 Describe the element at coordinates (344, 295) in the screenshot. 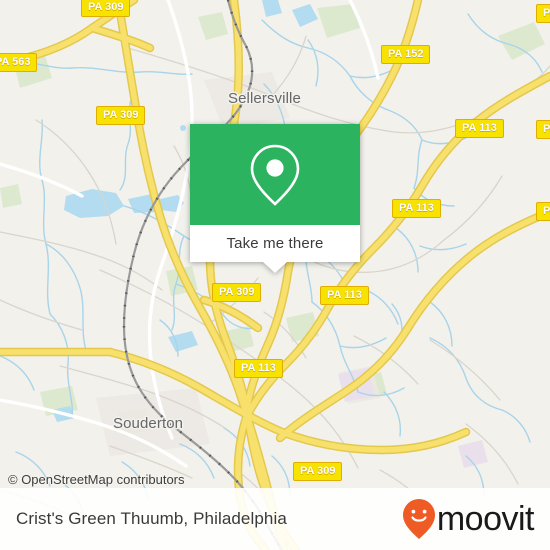

I see `road-shield-pa113-center: PA 113` at that location.